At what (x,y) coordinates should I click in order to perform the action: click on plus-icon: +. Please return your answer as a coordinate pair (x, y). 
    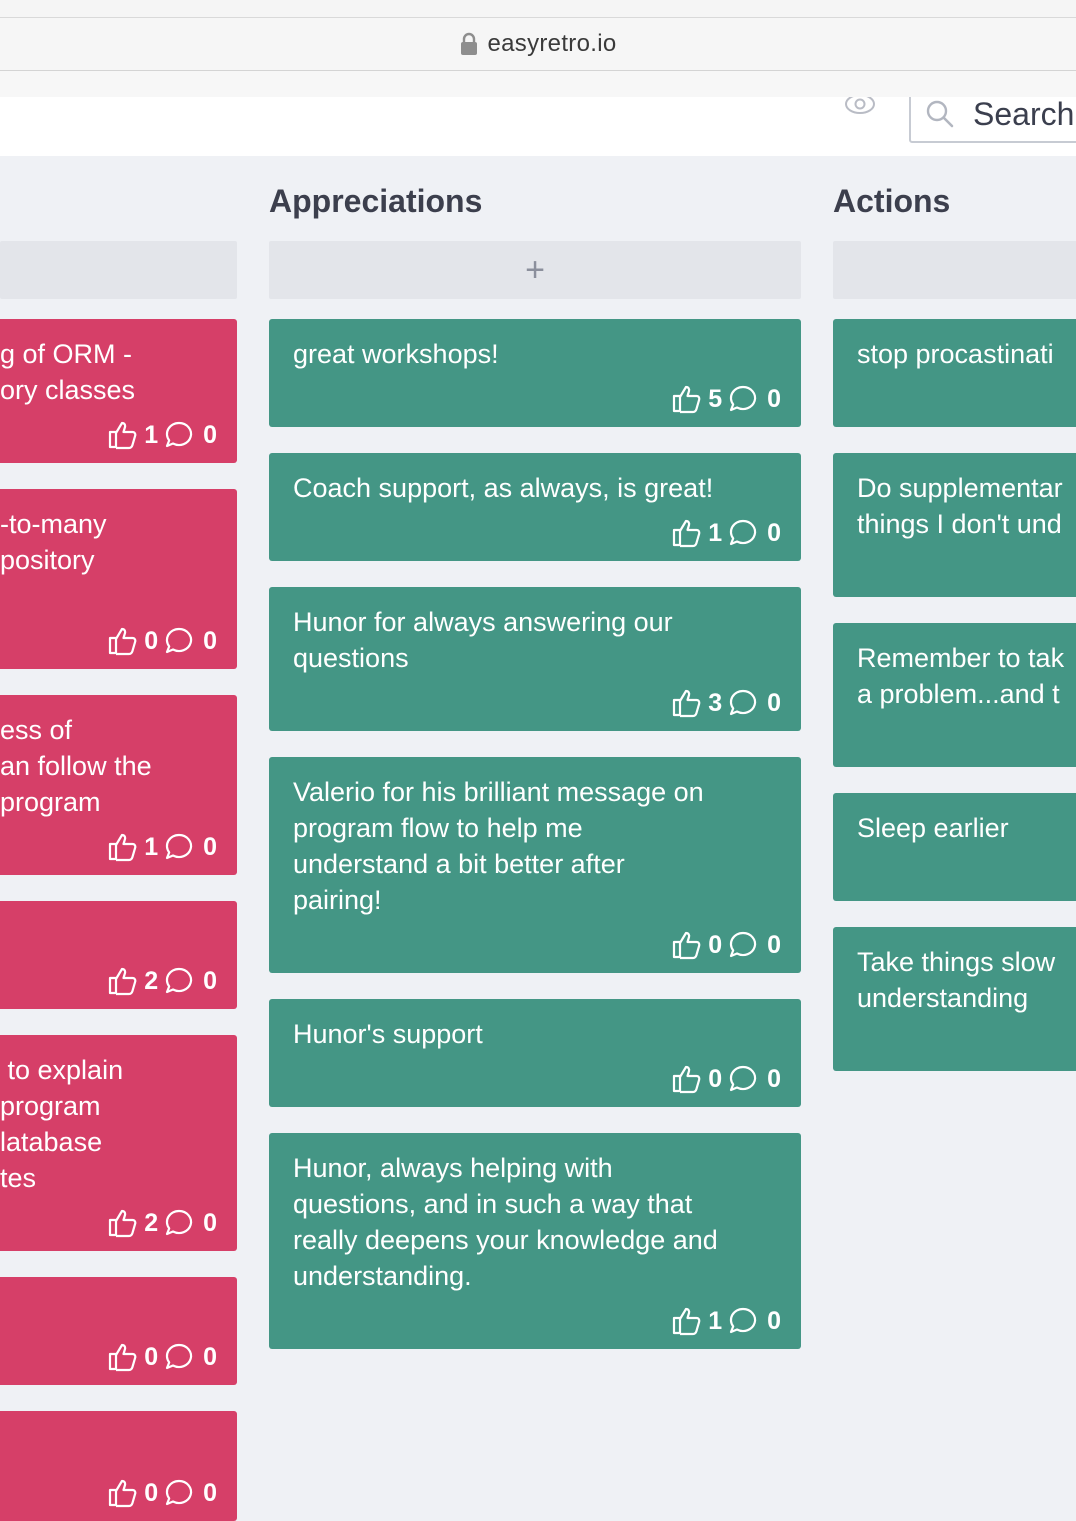
    Looking at the image, I should click on (535, 270).